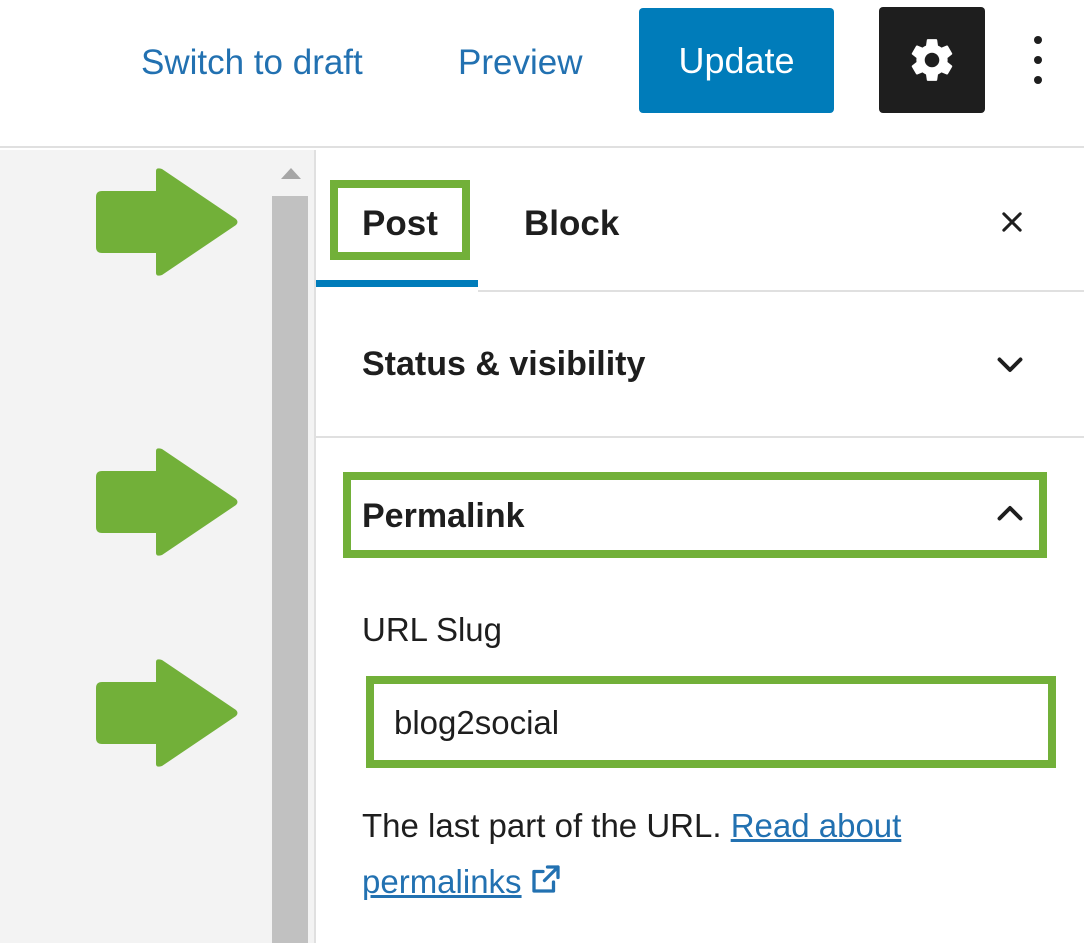 The image size is (1084, 943). I want to click on close-sidebar-button, so click(1012, 222).